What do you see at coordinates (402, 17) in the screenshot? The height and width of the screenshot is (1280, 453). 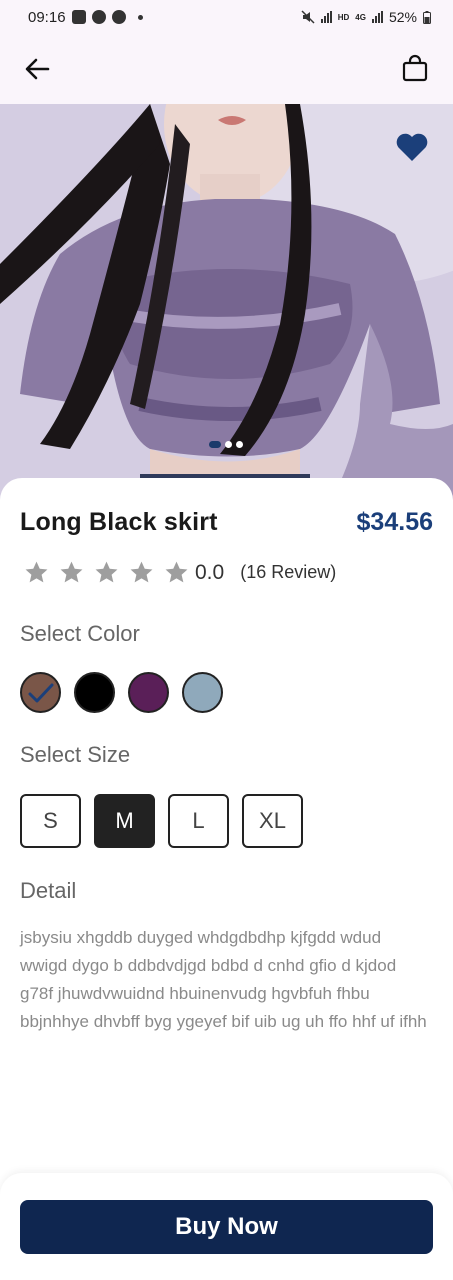 I see `battery-level: 52%` at bounding box center [402, 17].